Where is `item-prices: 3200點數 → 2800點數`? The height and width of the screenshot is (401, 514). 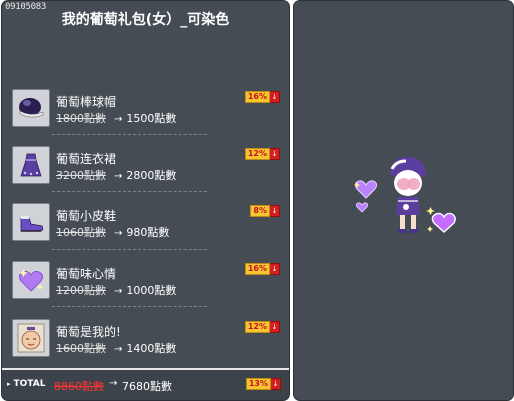
item-prices: 3200點數 → 2800點數 is located at coordinates (116, 175).